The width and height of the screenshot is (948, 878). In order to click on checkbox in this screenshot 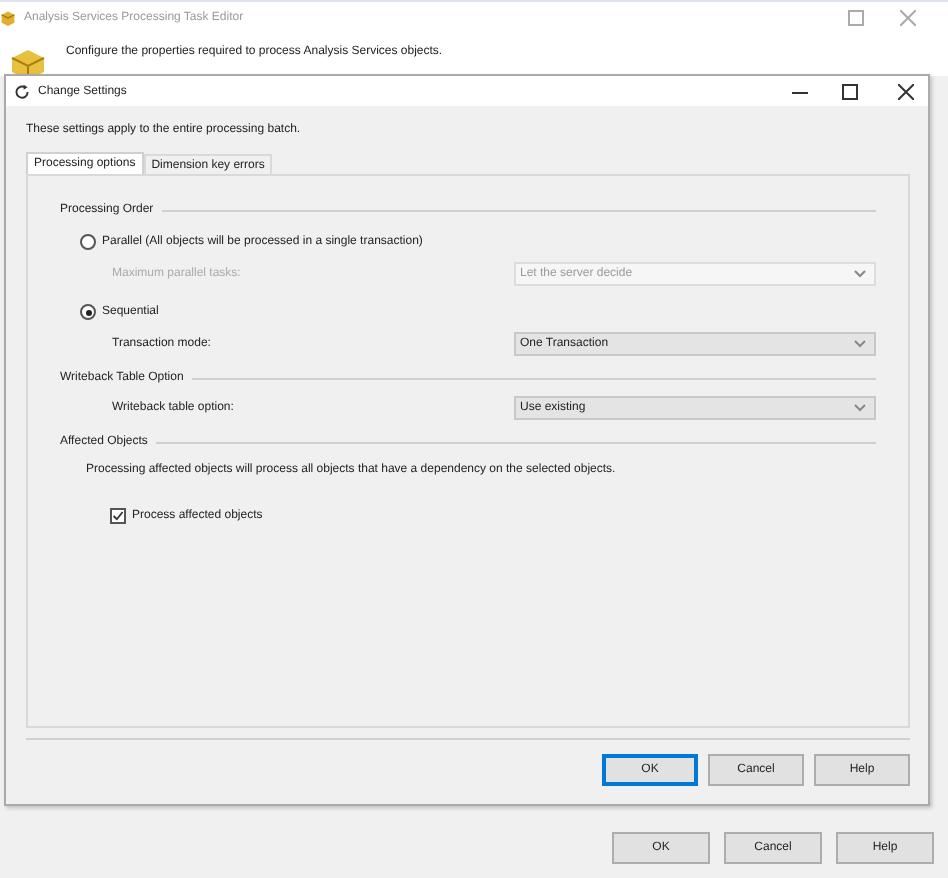, I will do `click(118, 516)`.